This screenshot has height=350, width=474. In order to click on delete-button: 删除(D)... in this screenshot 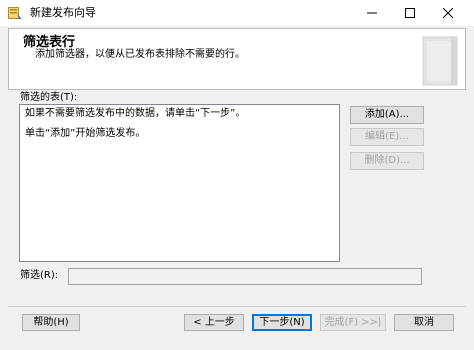, I will do `click(387, 161)`.